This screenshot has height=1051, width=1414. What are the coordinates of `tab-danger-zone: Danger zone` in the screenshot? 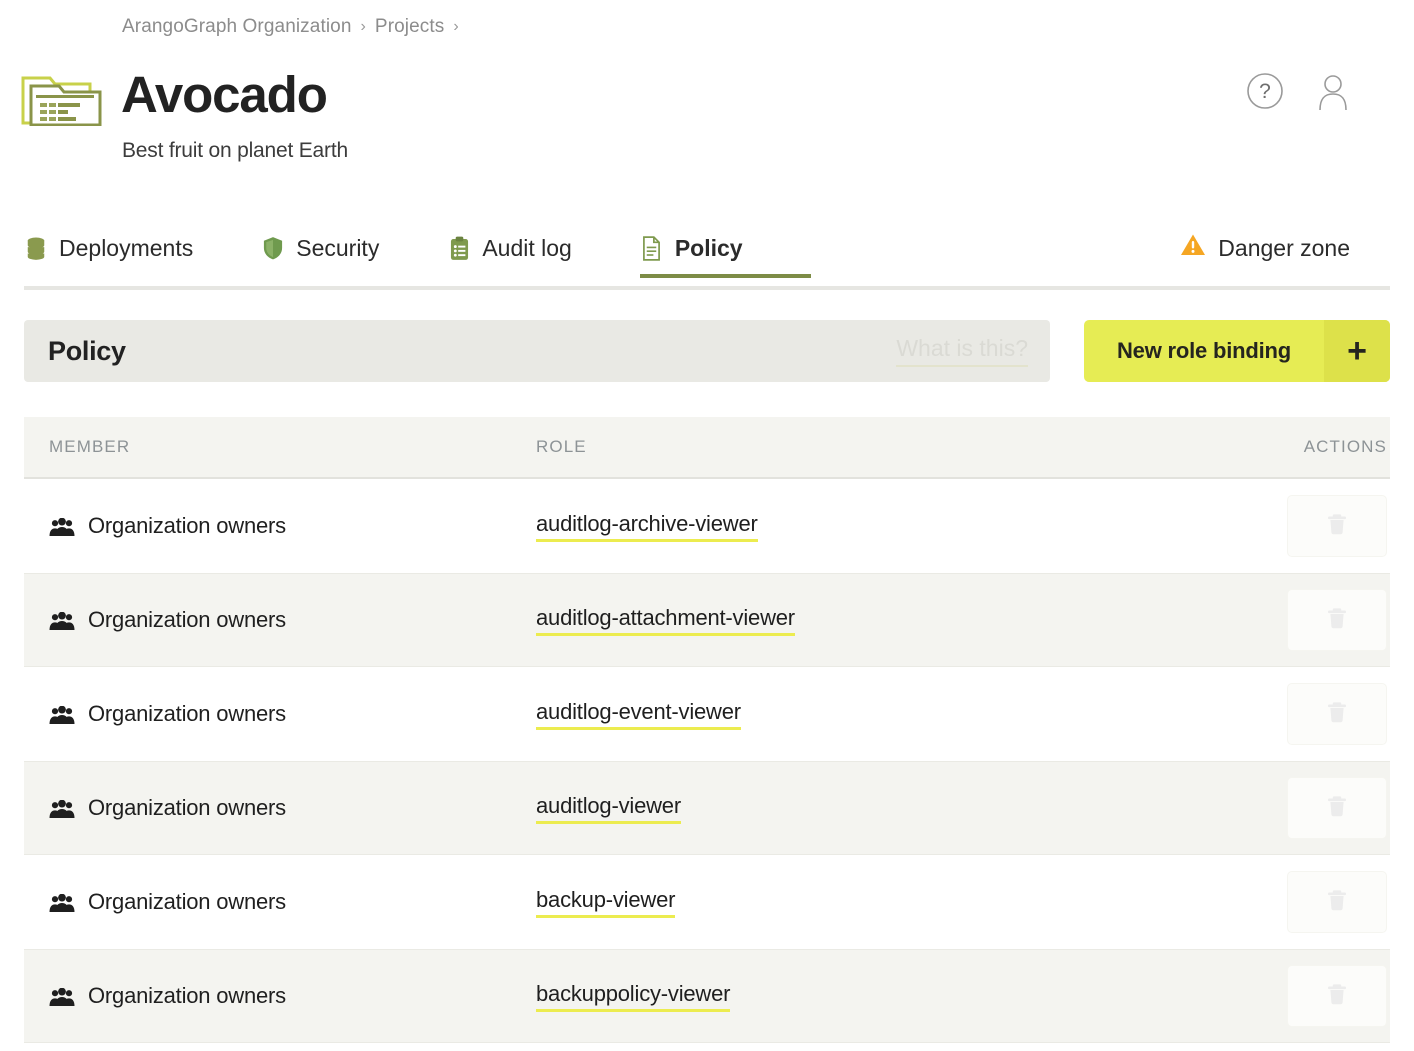 It's located at (1265, 248).